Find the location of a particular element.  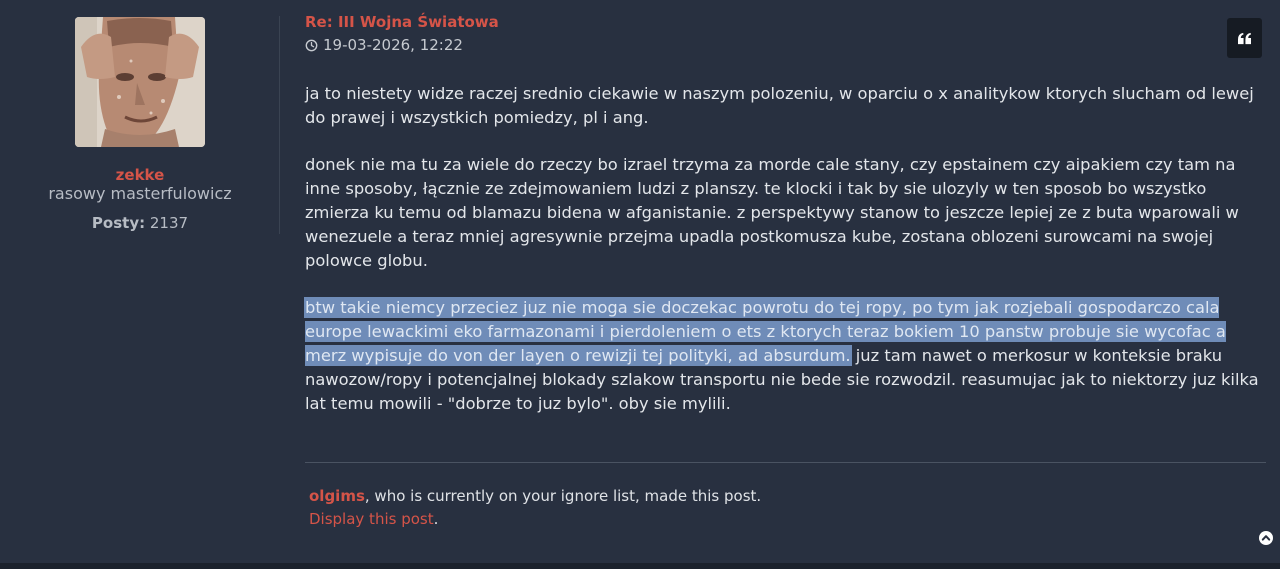

user-rank: rasowy masterfulowicz is located at coordinates (140, 193).